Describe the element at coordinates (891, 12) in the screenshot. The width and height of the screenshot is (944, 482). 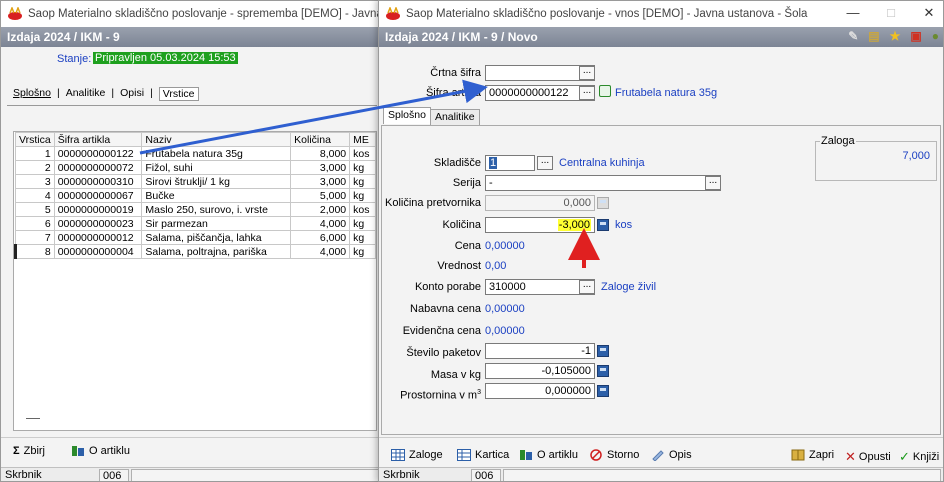
I see `maximize-button: □` at that location.